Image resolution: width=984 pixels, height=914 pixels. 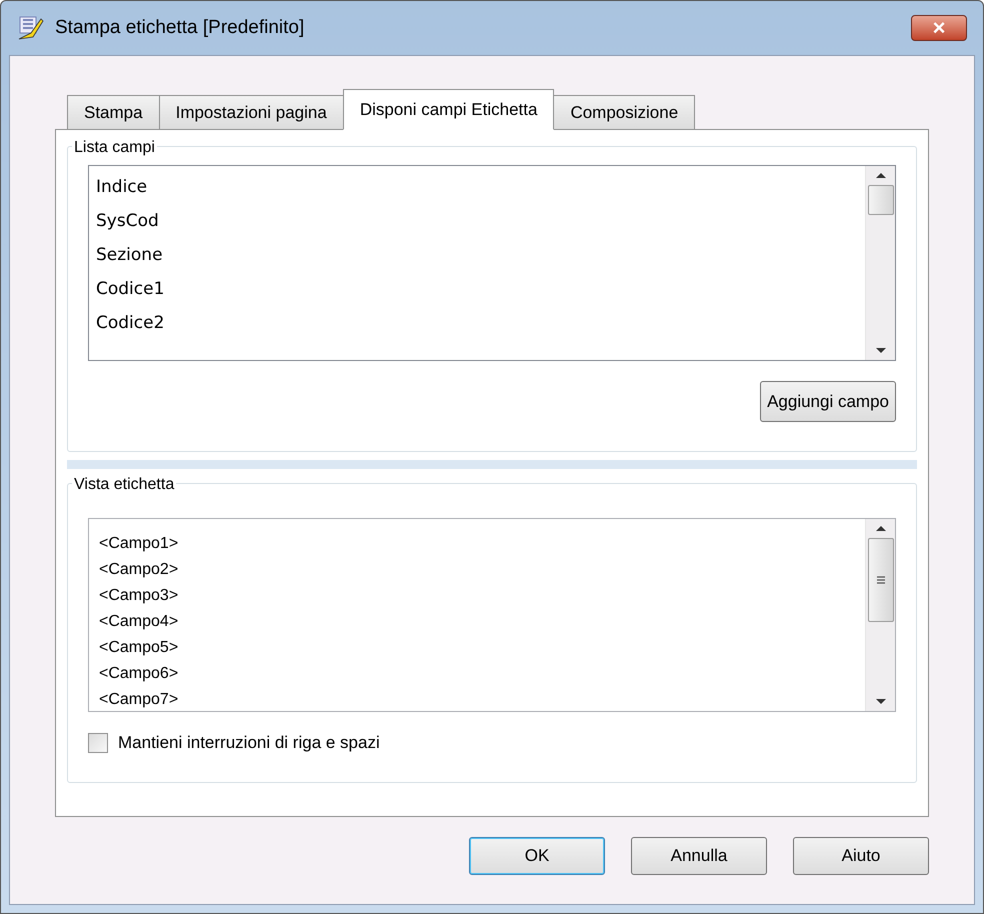 I want to click on text-line: <Campo5>, so click(x=139, y=648).